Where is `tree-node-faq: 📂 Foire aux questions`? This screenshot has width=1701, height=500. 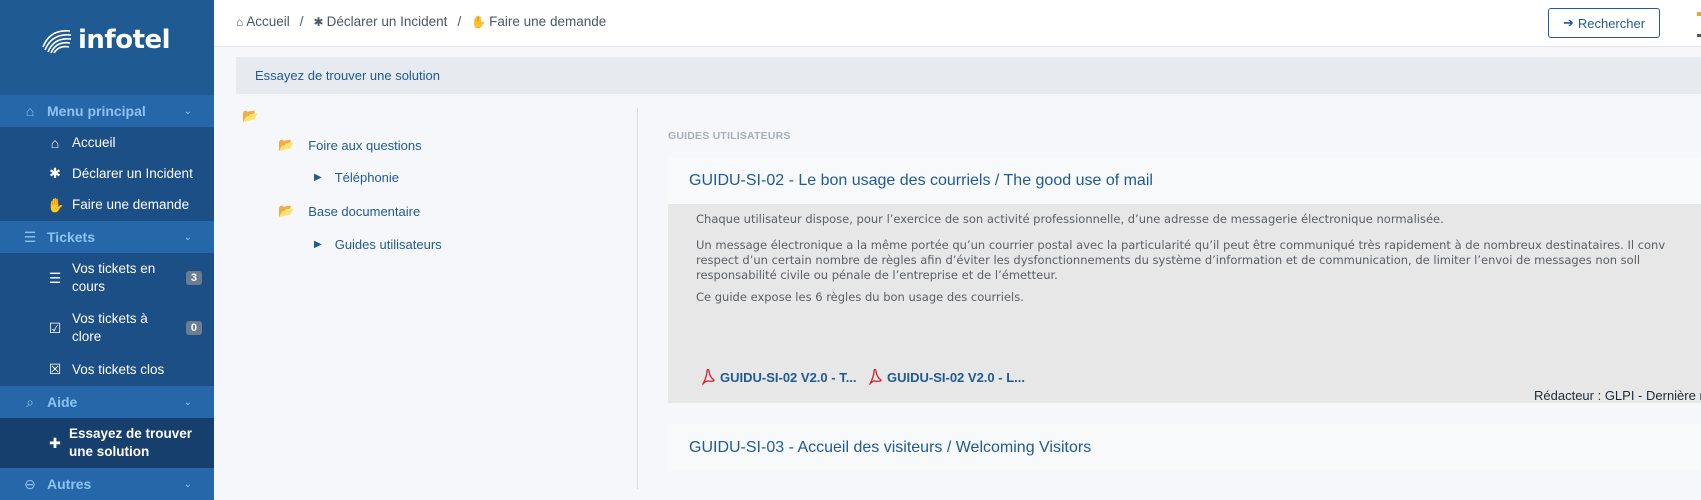
tree-node-faq: 📂 Foire aux questions is located at coordinates (350, 145).